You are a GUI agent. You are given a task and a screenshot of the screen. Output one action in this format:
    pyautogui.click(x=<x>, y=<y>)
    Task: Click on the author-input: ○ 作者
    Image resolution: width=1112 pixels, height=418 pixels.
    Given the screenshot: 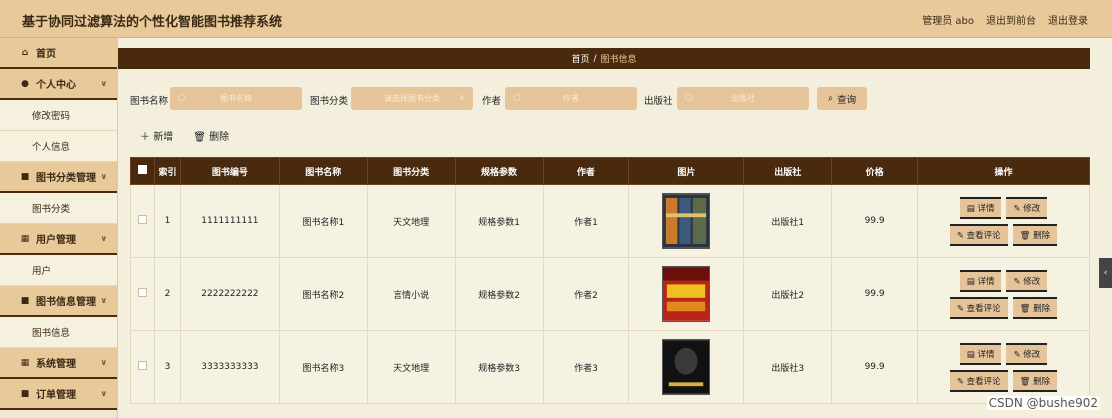 What is the action you would take?
    pyautogui.click(x=571, y=98)
    